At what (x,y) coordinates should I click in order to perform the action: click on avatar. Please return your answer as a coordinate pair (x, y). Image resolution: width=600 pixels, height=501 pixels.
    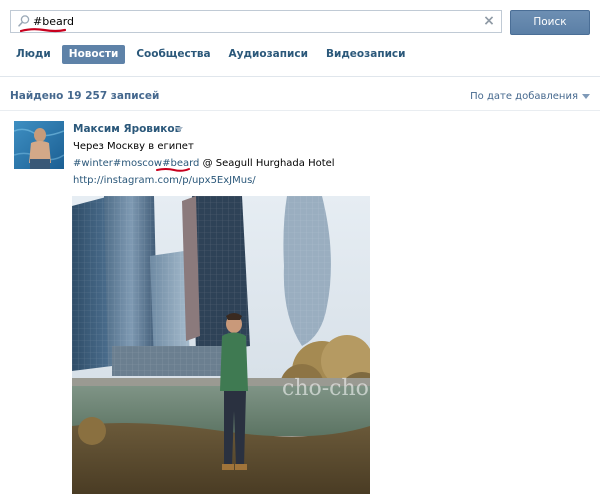
    Looking at the image, I should click on (39, 145).